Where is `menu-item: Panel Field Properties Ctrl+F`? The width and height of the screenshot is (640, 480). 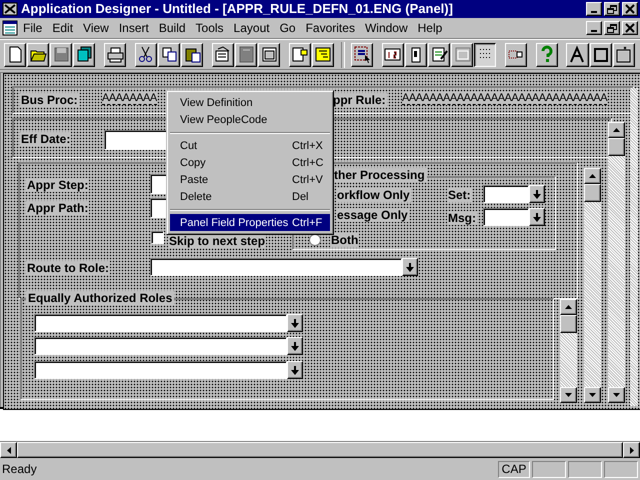
menu-item: Panel Field Properties Ctrl+F is located at coordinates (250, 223).